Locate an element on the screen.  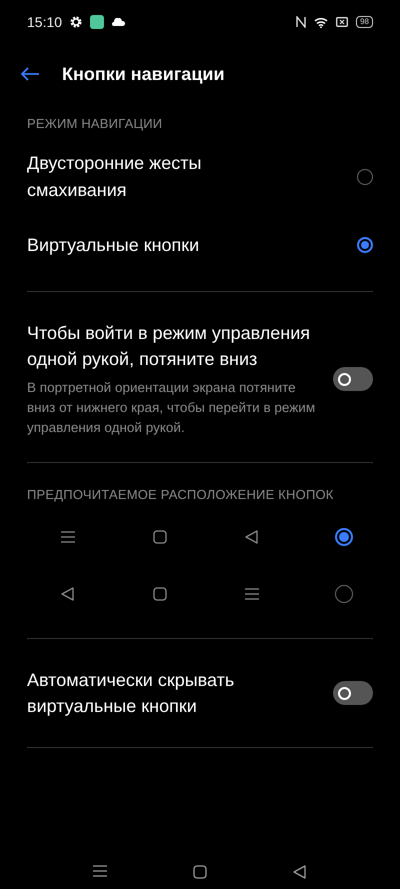
section-heading: РЕЖИМ НАВИГАЦИИ is located at coordinates (95, 124).